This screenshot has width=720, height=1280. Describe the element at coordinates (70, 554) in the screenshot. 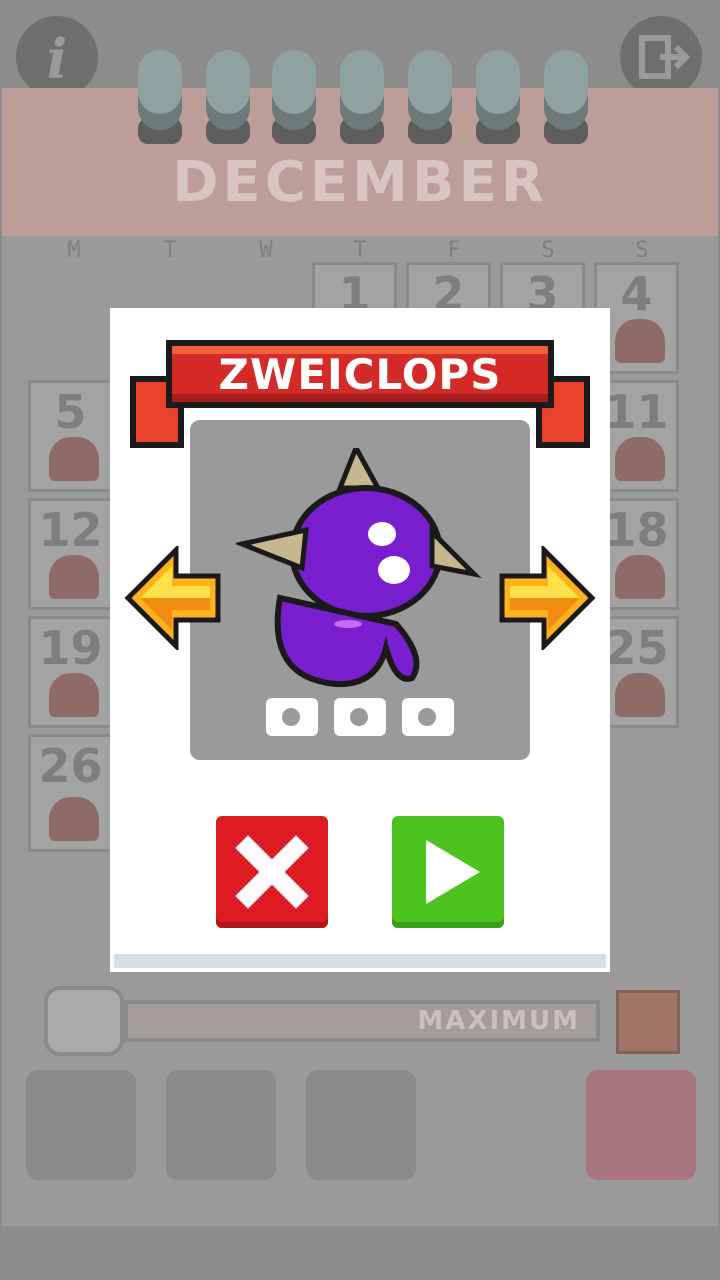

I see `calendar-day: 12` at that location.